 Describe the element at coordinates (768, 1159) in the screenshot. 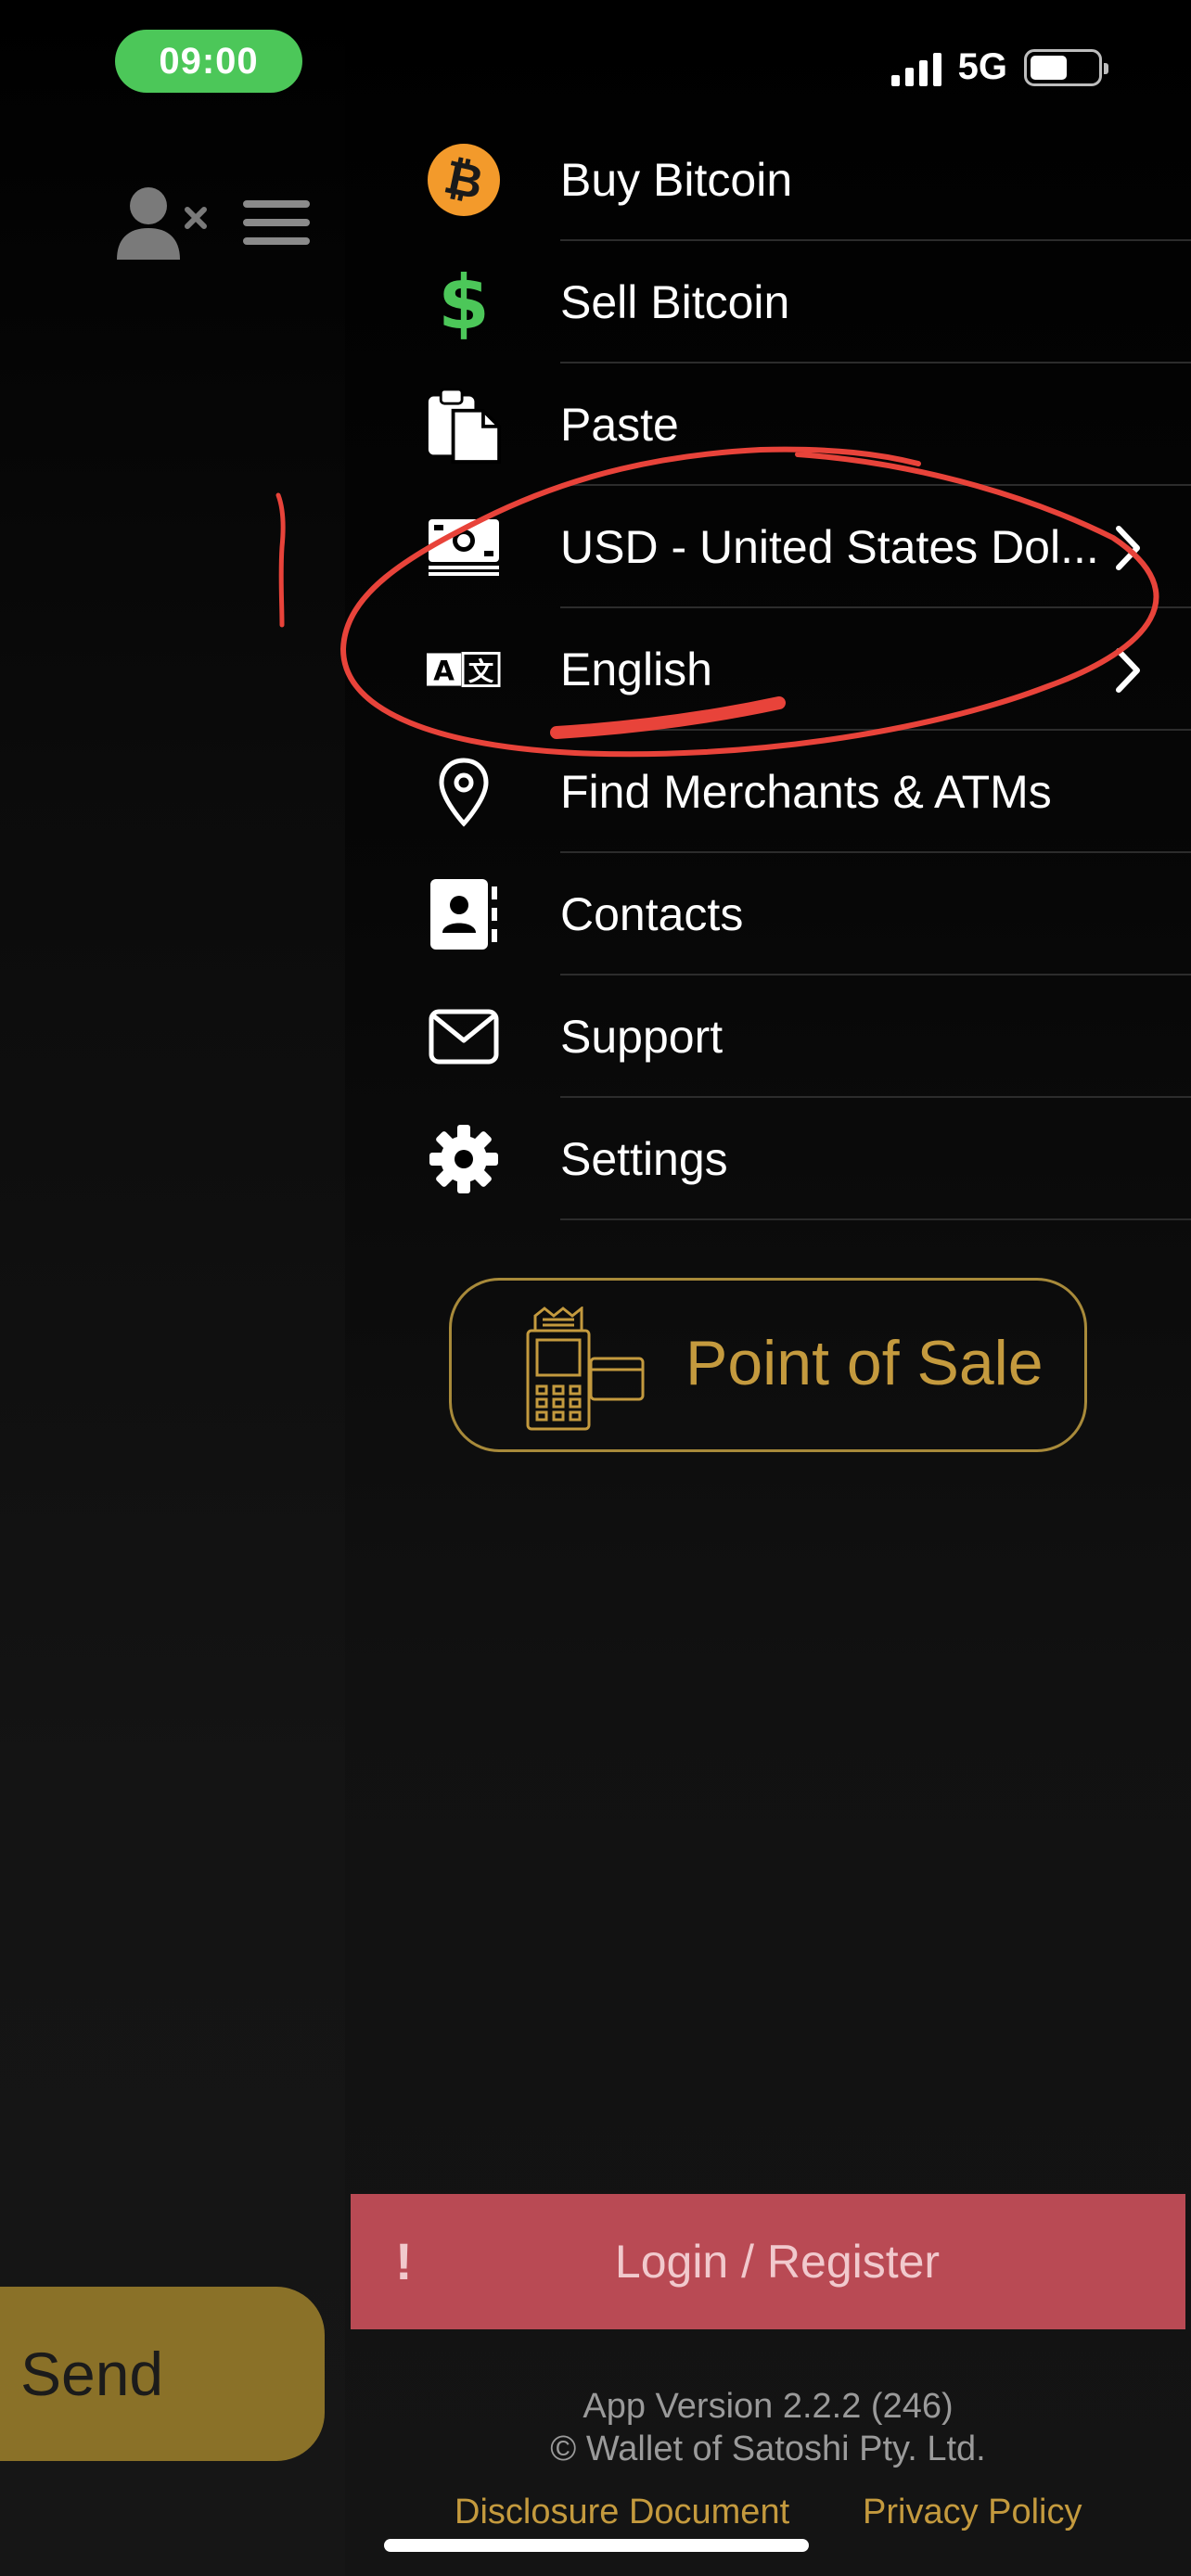

I see `menu-item-settings: Settings` at that location.